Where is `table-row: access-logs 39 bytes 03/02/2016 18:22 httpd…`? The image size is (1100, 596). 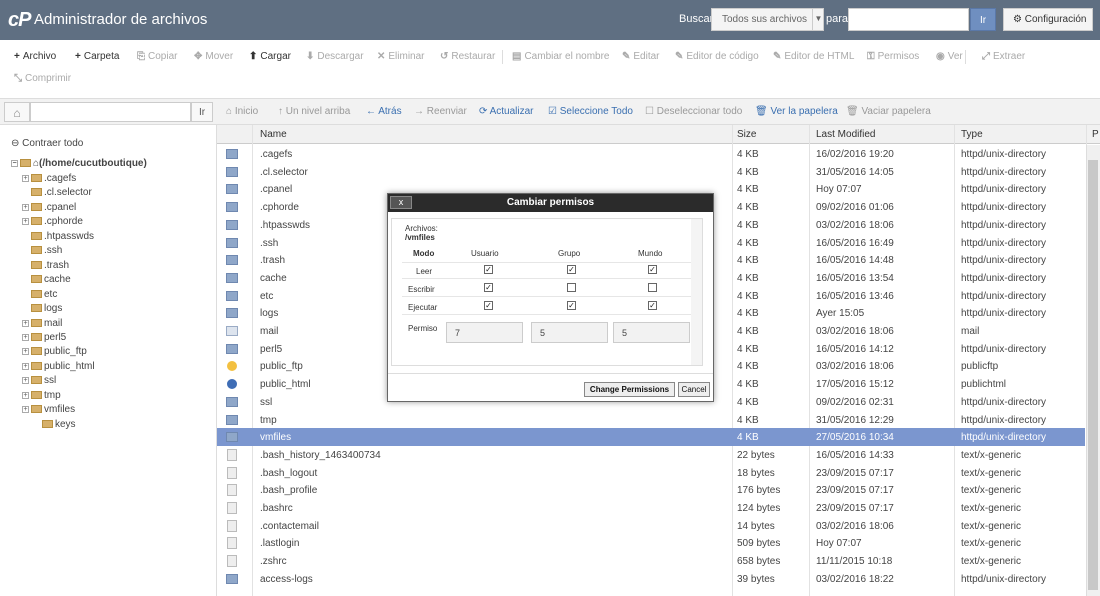
table-row: access-logs 39 bytes 03/02/2016 18:22 httpd… is located at coordinates (651, 579).